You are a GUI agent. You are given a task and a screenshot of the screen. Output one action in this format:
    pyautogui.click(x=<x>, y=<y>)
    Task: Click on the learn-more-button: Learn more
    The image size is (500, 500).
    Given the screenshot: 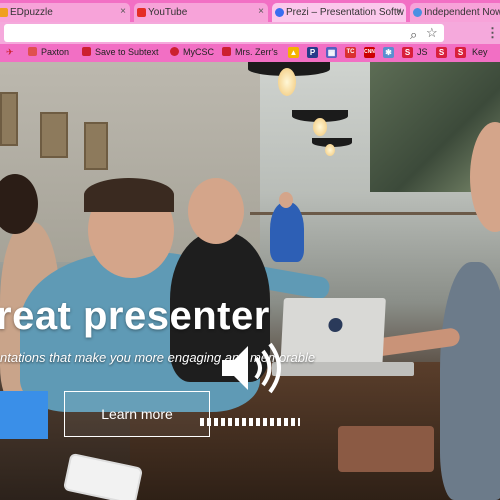 What is the action you would take?
    pyautogui.click(x=137, y=414)
    